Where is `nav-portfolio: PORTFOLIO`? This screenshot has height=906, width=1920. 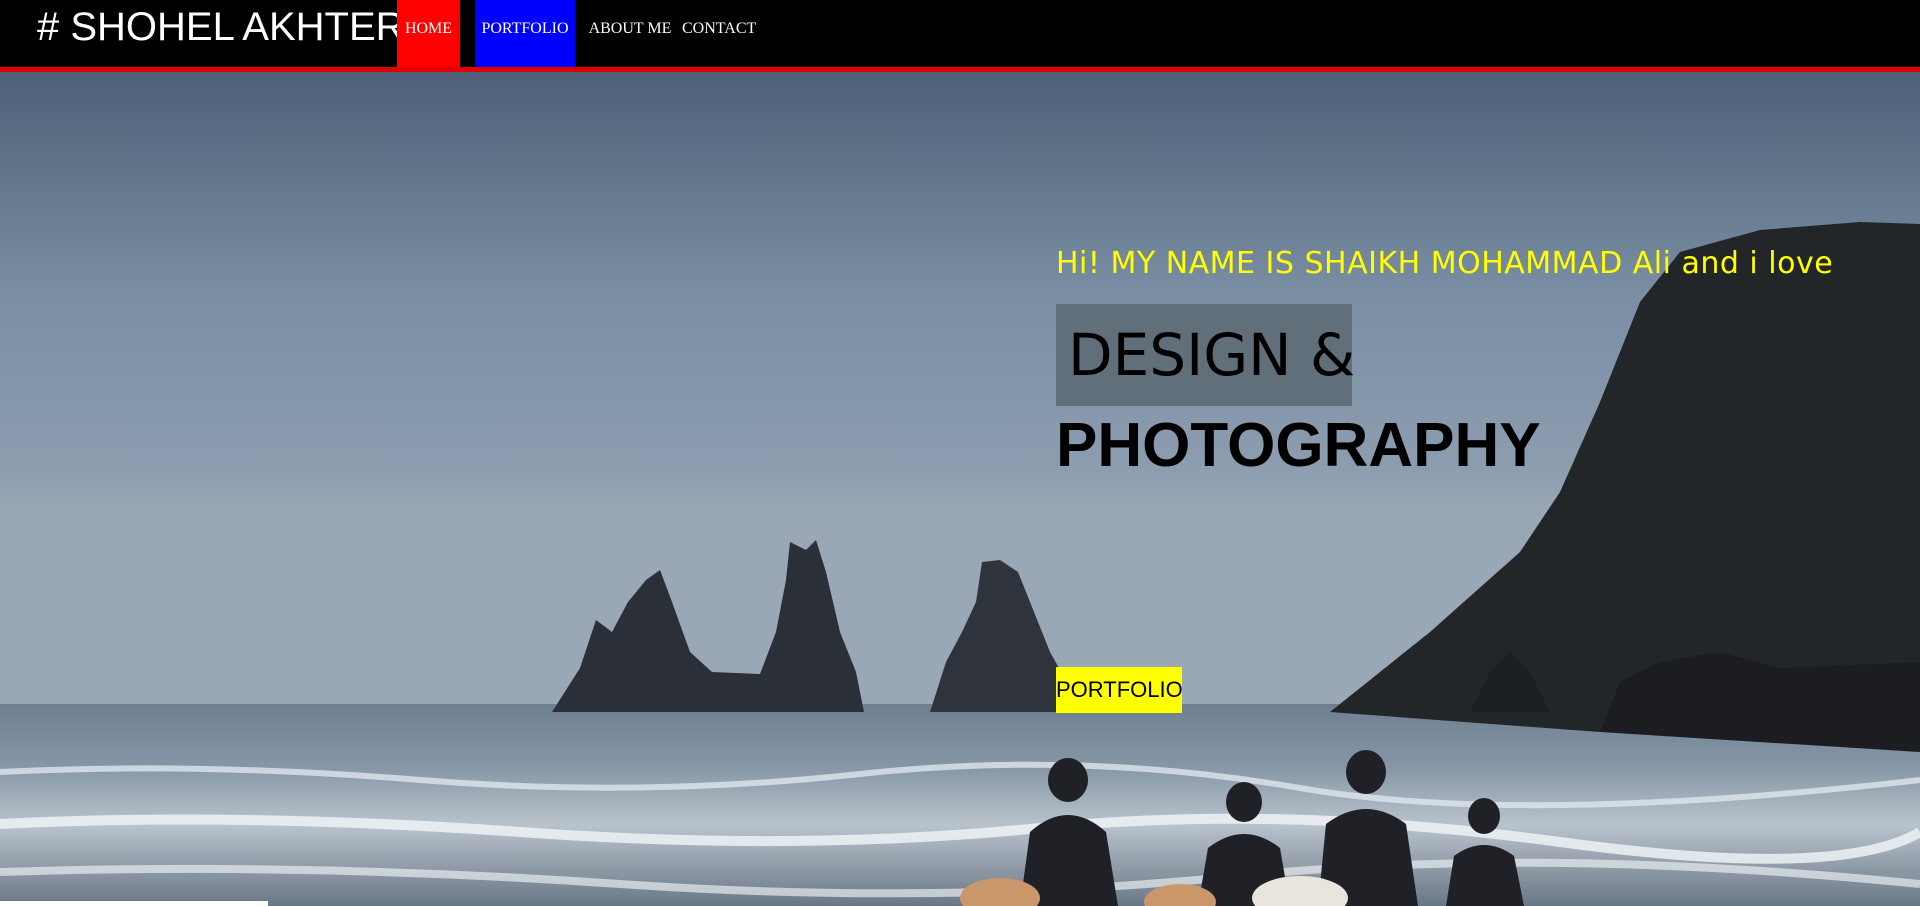 nav-portfolio: PORTFOLIO is located at coordinates (525, 33).